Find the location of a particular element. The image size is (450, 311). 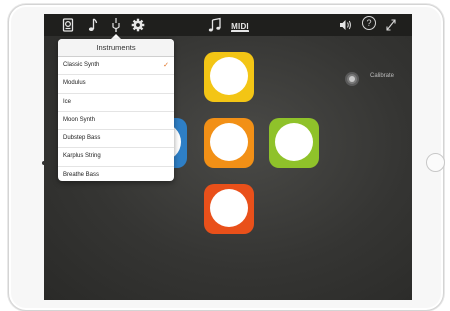

instrument-label: Moon Synth is located at coordinates (79, 119).